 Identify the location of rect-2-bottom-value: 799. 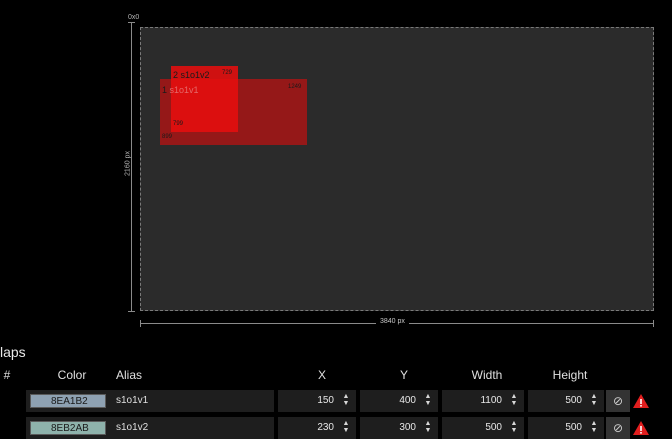
(178, 124).